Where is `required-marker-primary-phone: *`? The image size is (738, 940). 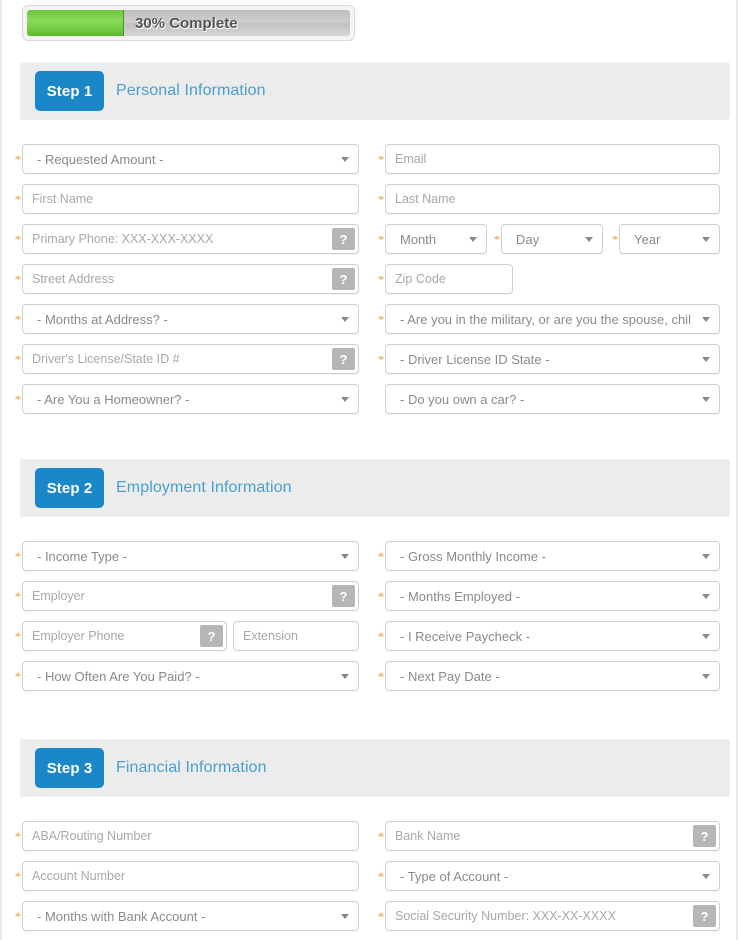
required-marker-primary-phone: * is located at coordinates (18, 239).